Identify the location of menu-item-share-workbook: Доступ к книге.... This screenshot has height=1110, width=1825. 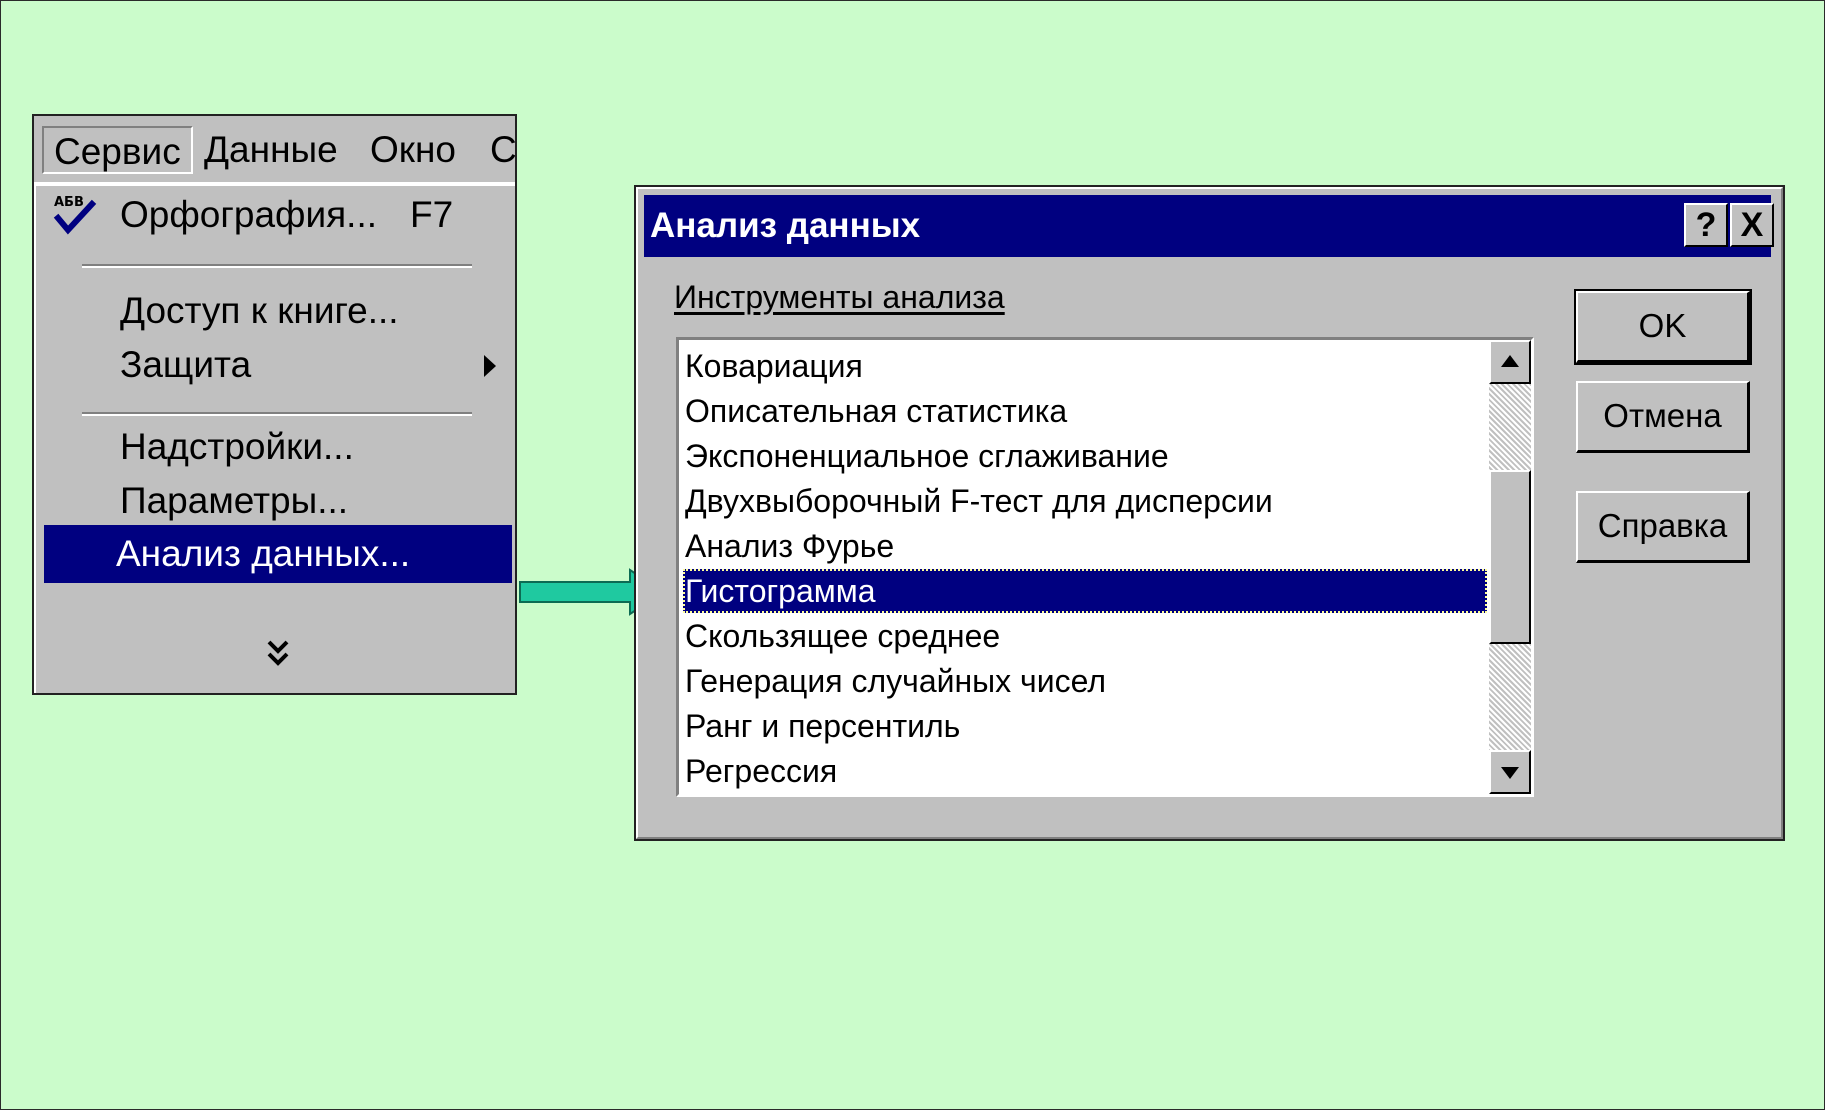
(275, 311).